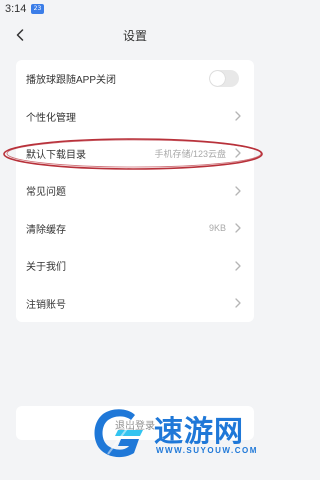 The width and height of the screenshot is (320, 480). I want to click on download-directory-label: 默认下载目录, so click(56, 155).